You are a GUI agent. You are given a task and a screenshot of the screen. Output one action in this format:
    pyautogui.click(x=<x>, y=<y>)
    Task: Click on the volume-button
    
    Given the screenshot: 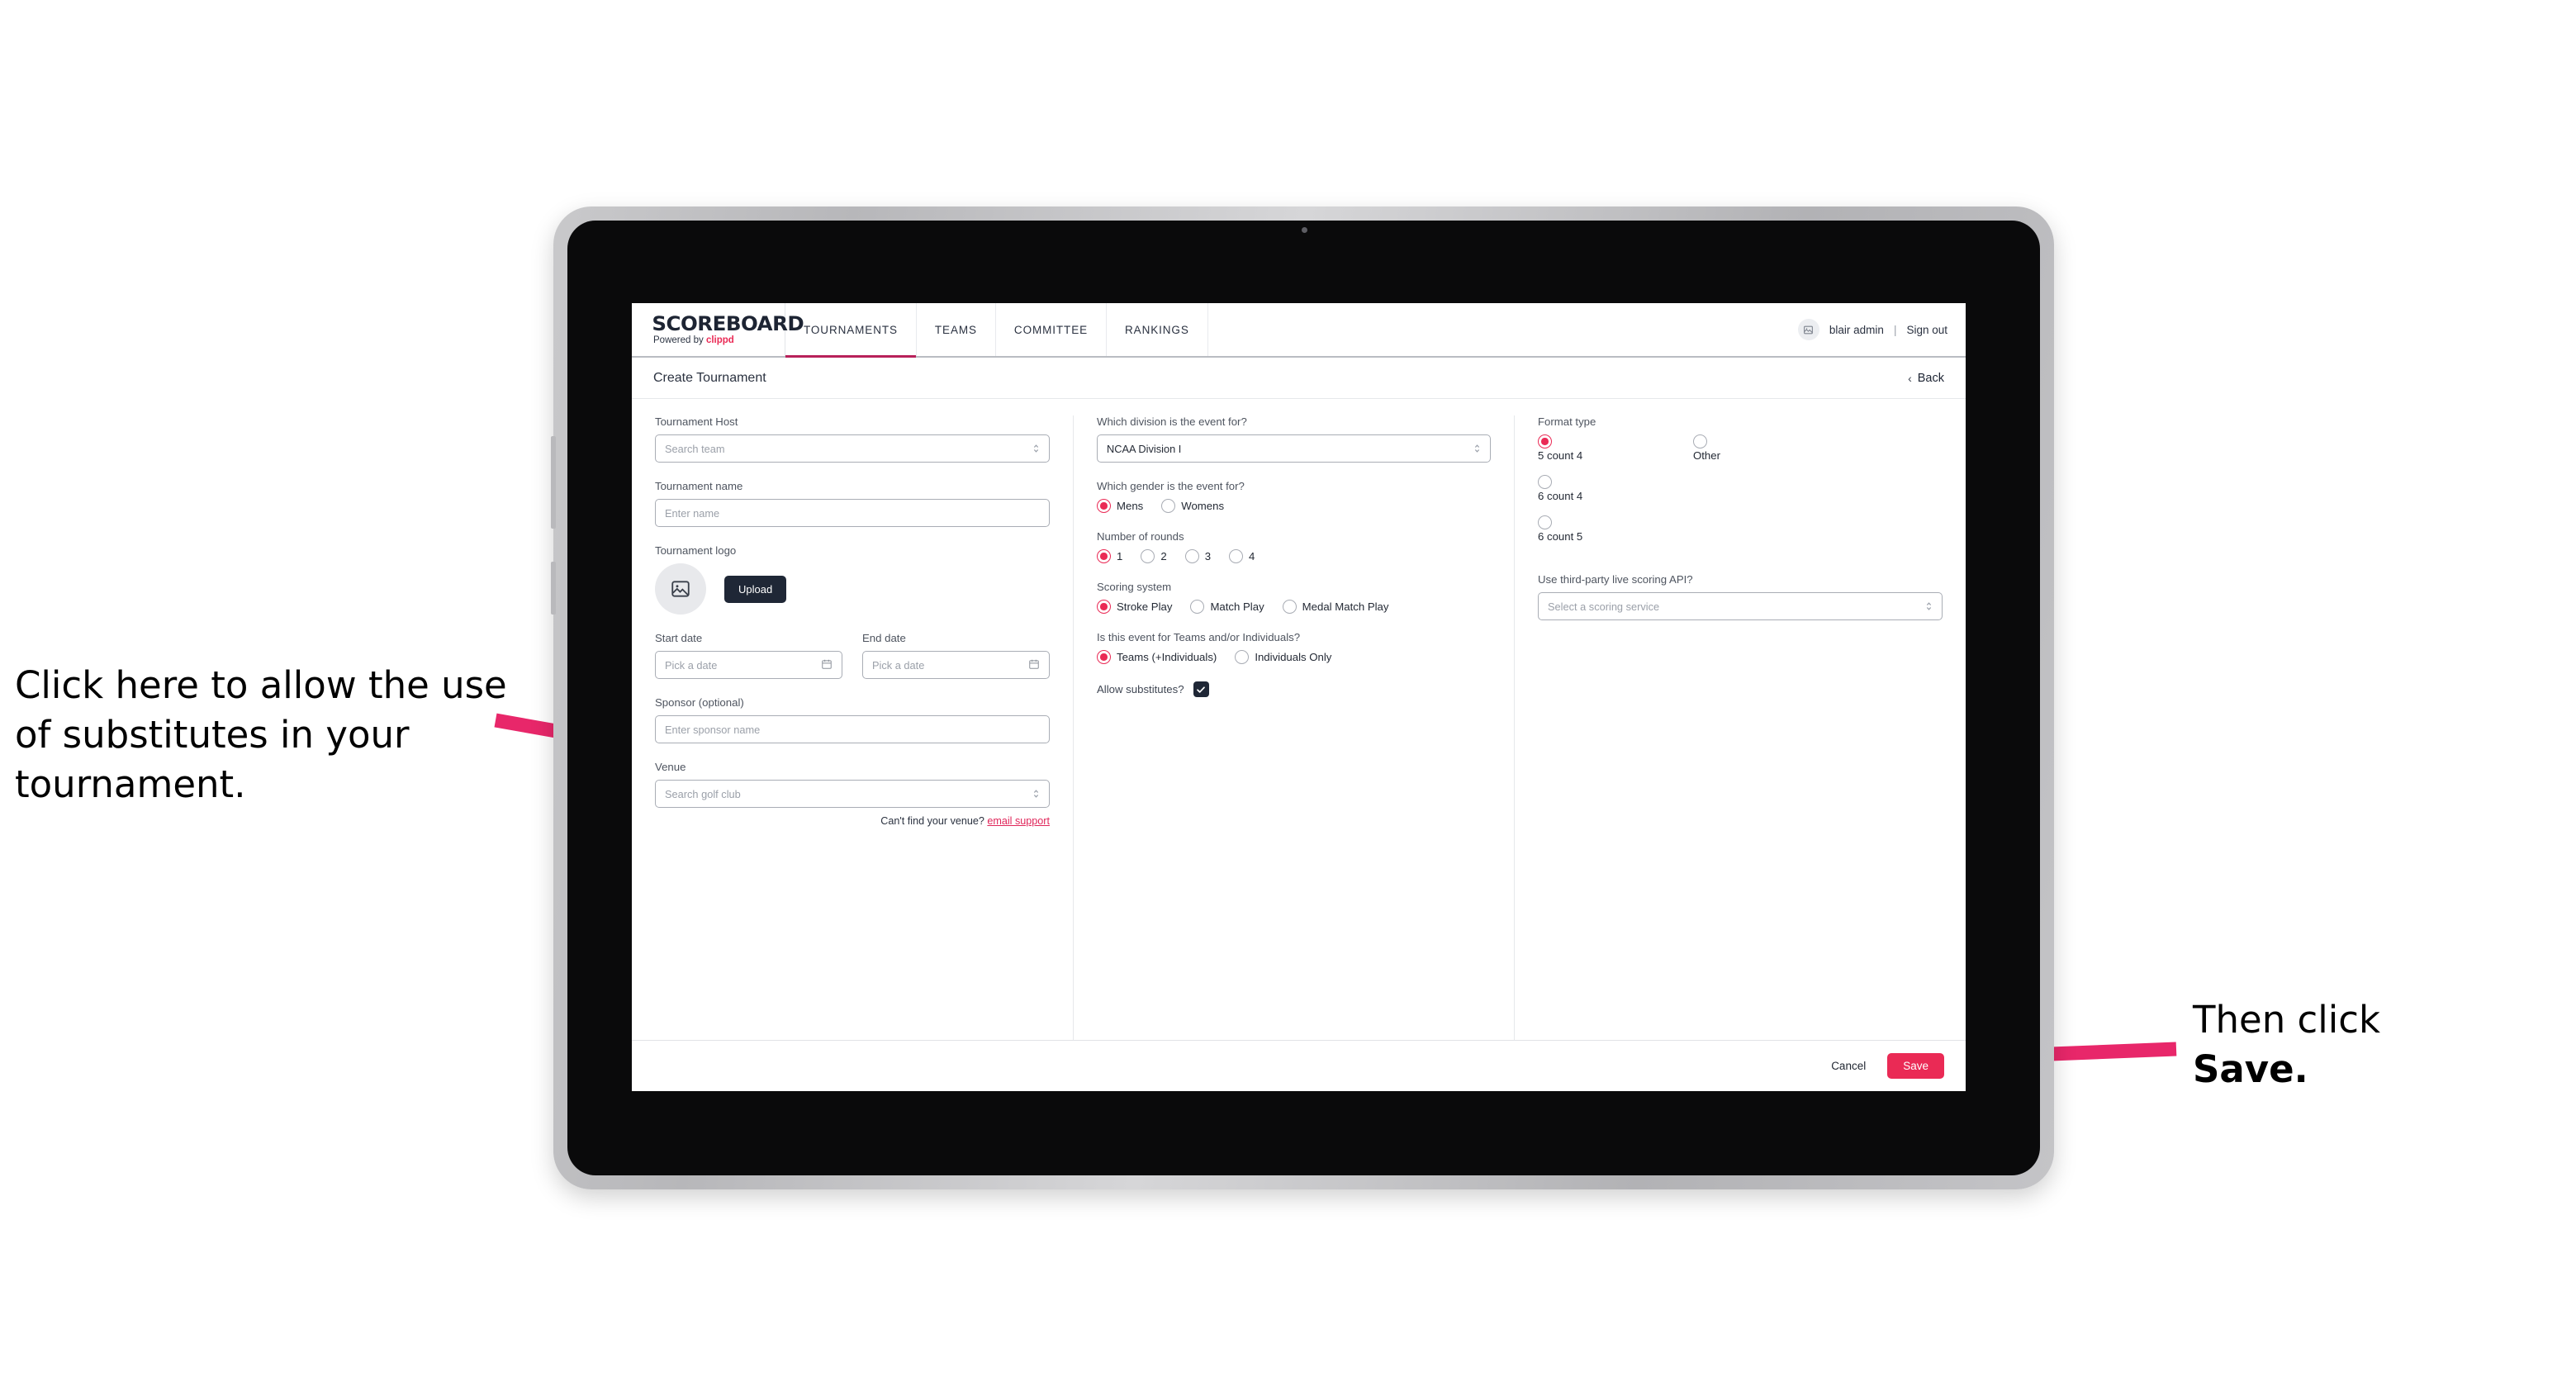 What is the action you would take?
    pyautogui.click(x=553, y=588)
    